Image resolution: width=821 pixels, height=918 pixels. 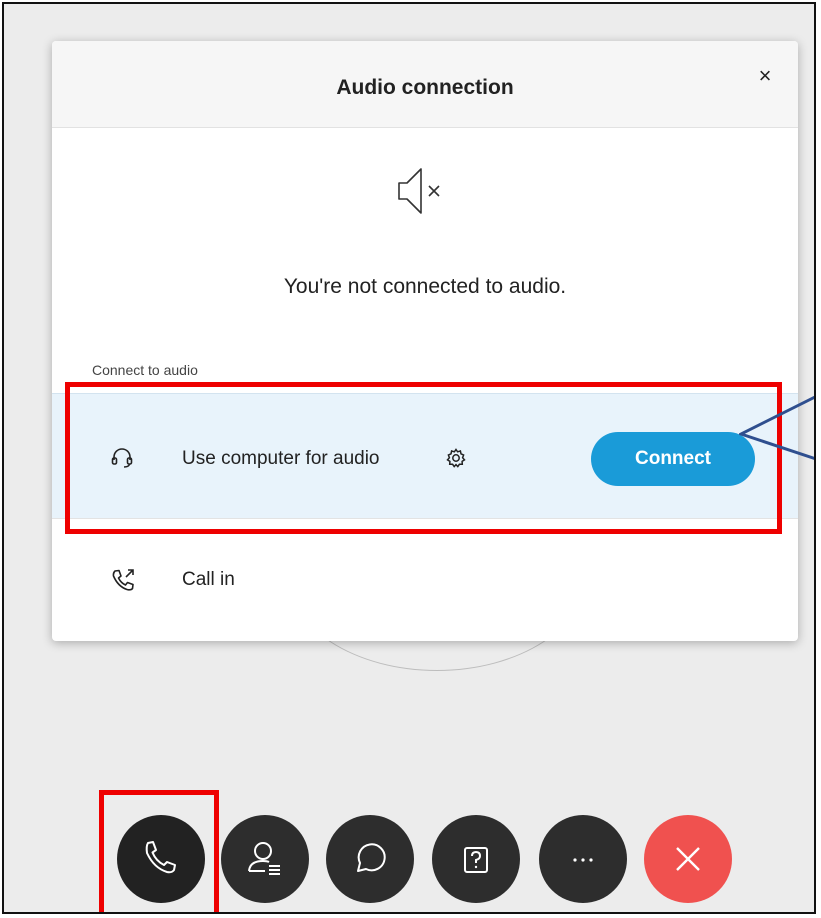 I want to click on call-in-label: Call in, so click(x=208, y=579).